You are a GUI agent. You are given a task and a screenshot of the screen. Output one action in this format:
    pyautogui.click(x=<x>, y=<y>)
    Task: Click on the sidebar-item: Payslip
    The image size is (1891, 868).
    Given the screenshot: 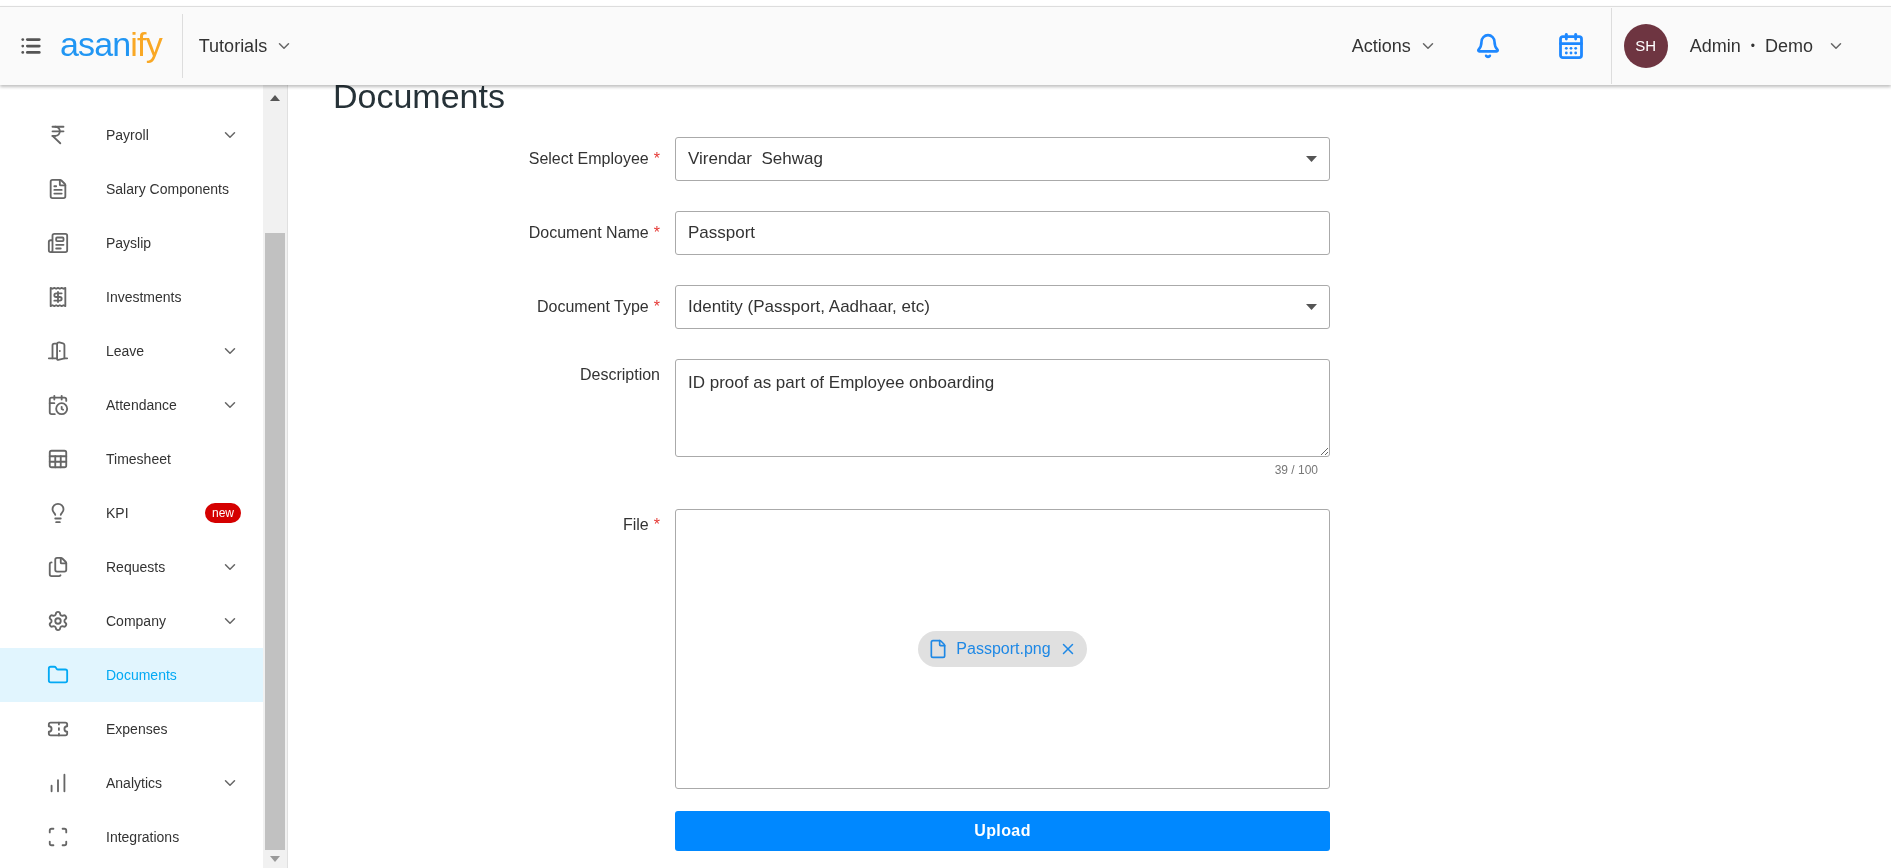 What is the action you would take?
    pyautogui.click(x=131, y=243)
    